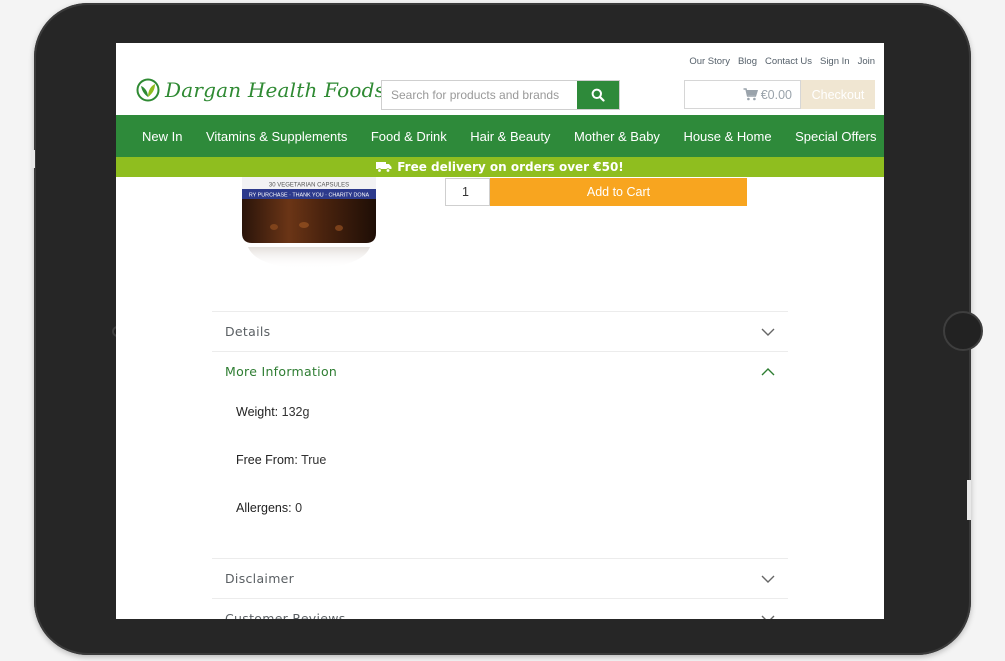  I want to click on nav-house-home: House & Home, so click(727, 136).